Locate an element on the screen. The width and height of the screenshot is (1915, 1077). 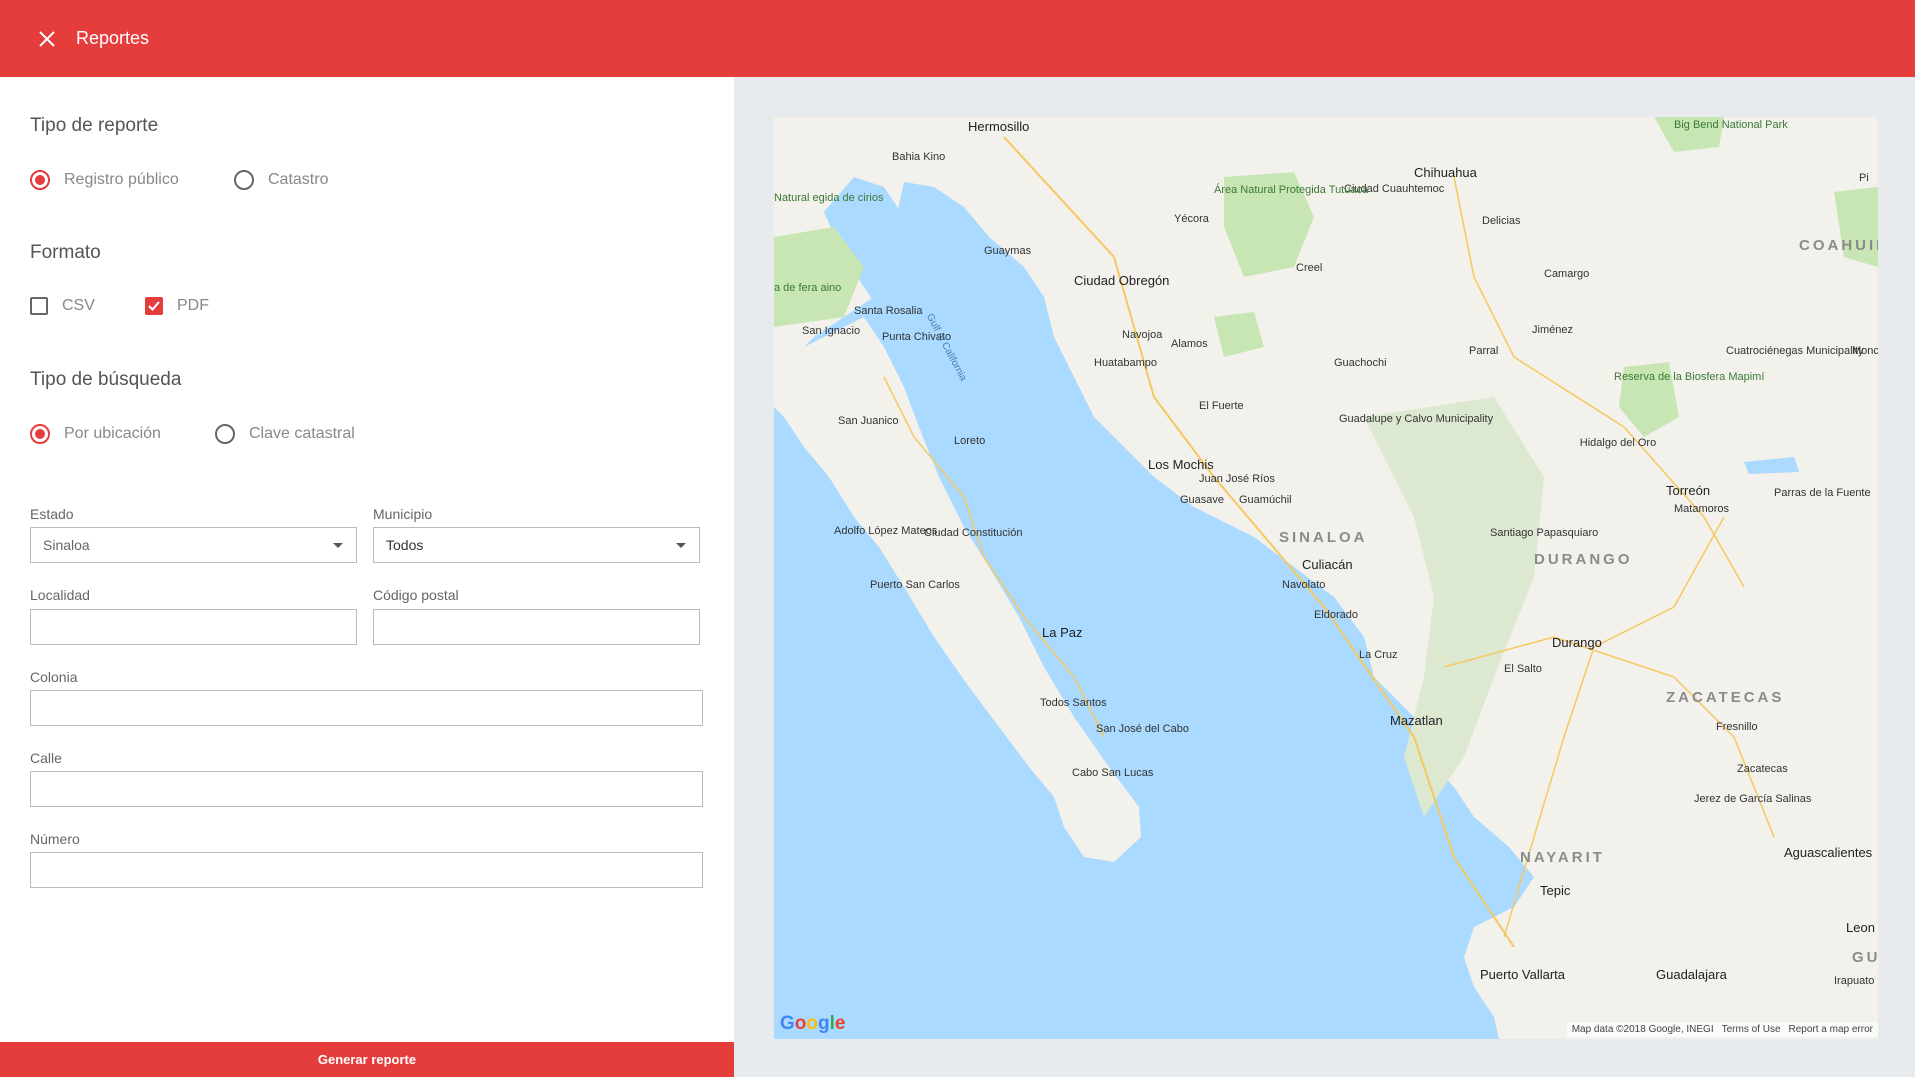
map-label: Área Natural Protegida Tutuaca is located at coordinates (1291, 190).